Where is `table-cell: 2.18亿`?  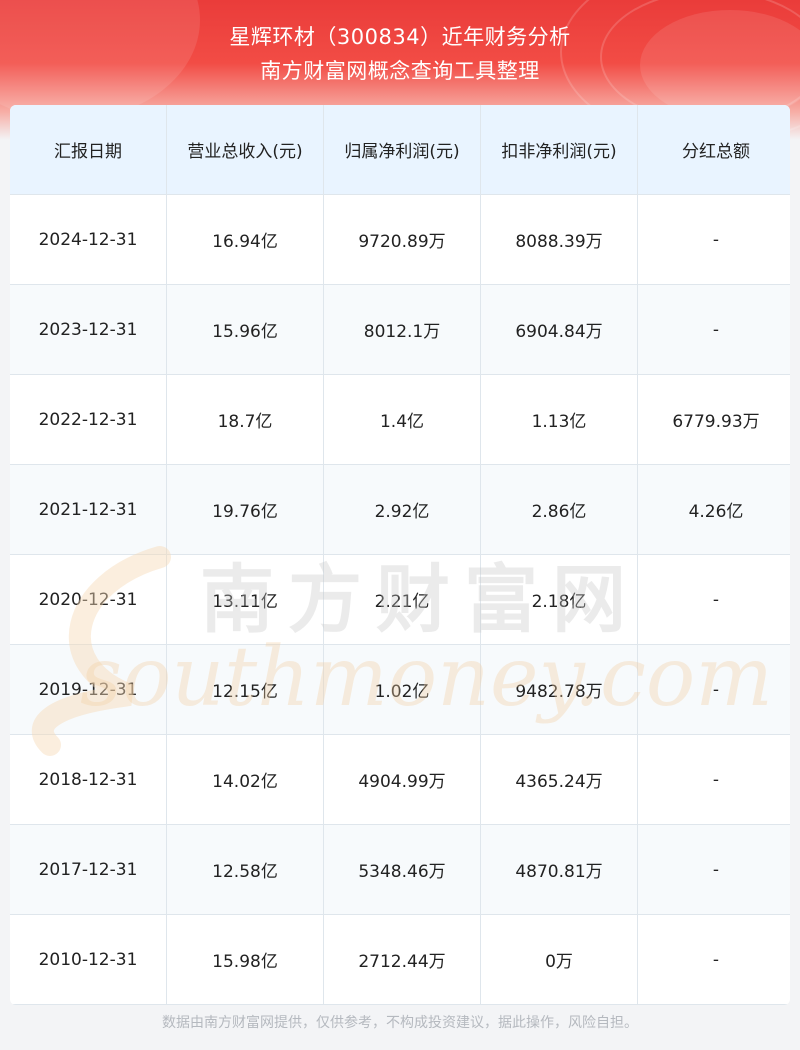
table-cell: 2.18亿 is located at coordinates (559, 599).